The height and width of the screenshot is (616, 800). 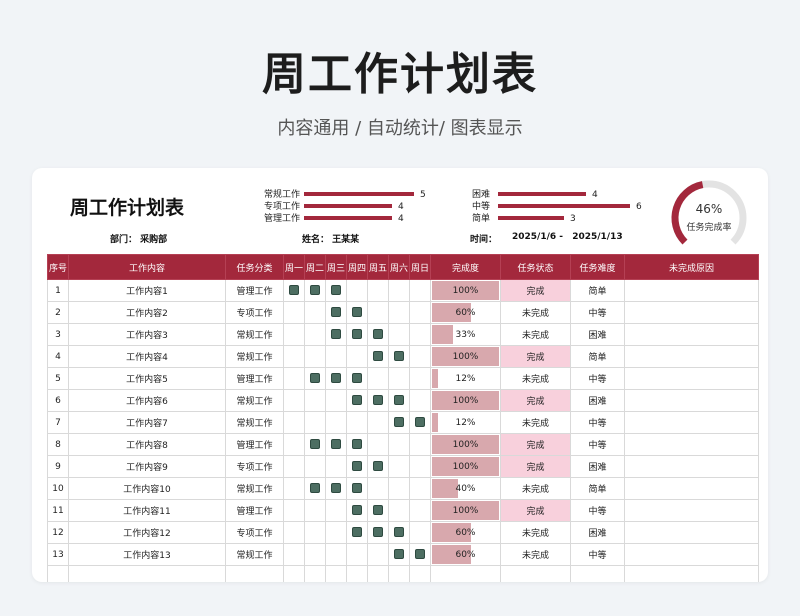 I want to click on table-row: 11 工作内容11 管理工作 100% 完成 中等, so click(x=403, y=510).